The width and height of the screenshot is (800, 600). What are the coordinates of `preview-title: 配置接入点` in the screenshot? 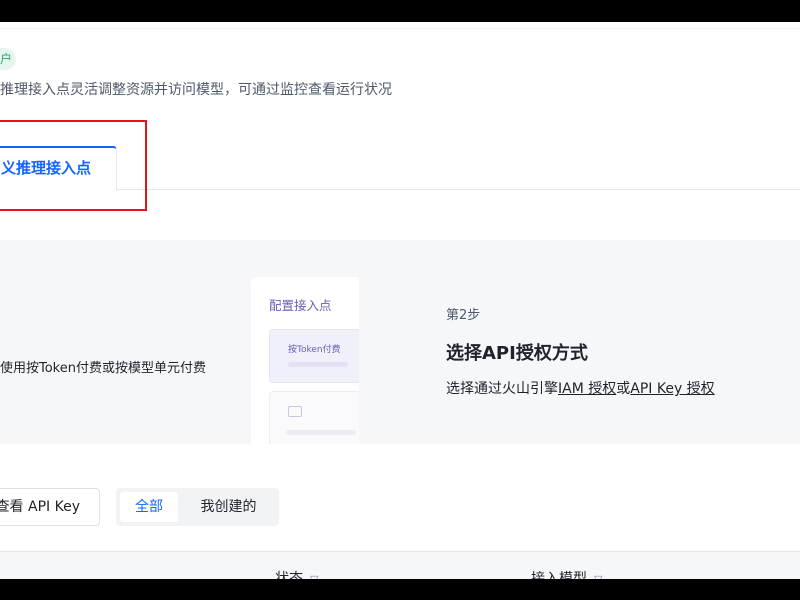 It's located at (300, 305).